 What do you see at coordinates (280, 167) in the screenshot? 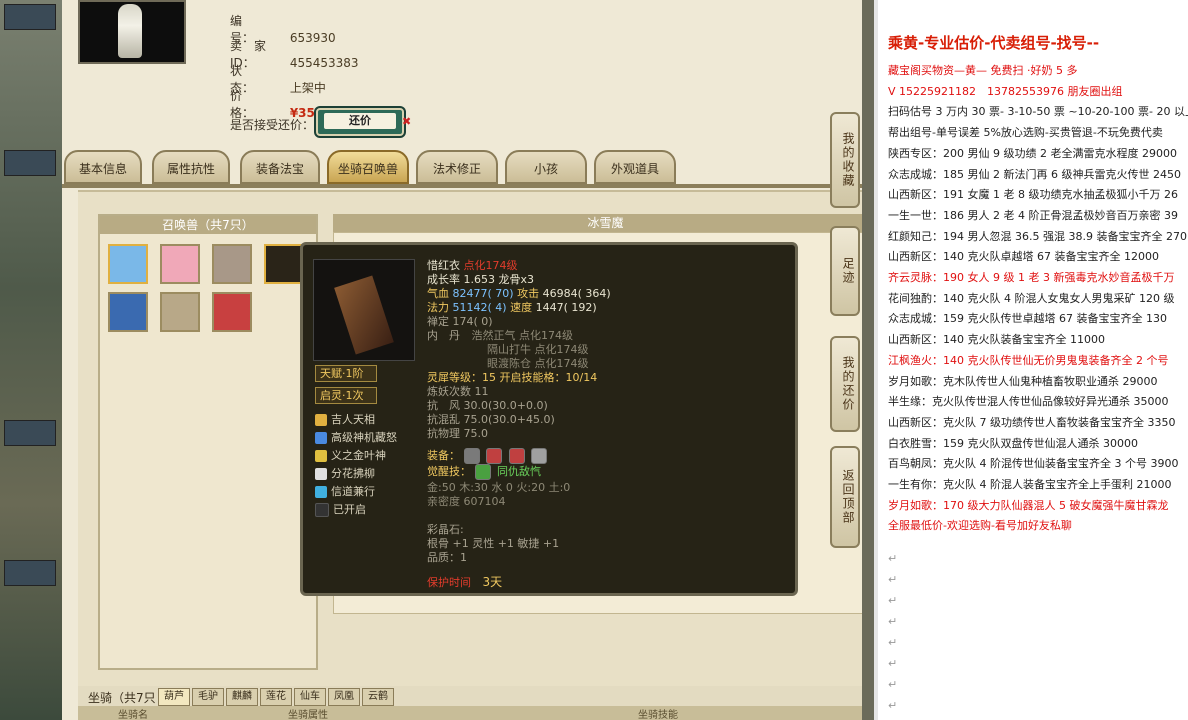
I see `tab-equipment: 装备法宝` at bounding box center [280, 167].